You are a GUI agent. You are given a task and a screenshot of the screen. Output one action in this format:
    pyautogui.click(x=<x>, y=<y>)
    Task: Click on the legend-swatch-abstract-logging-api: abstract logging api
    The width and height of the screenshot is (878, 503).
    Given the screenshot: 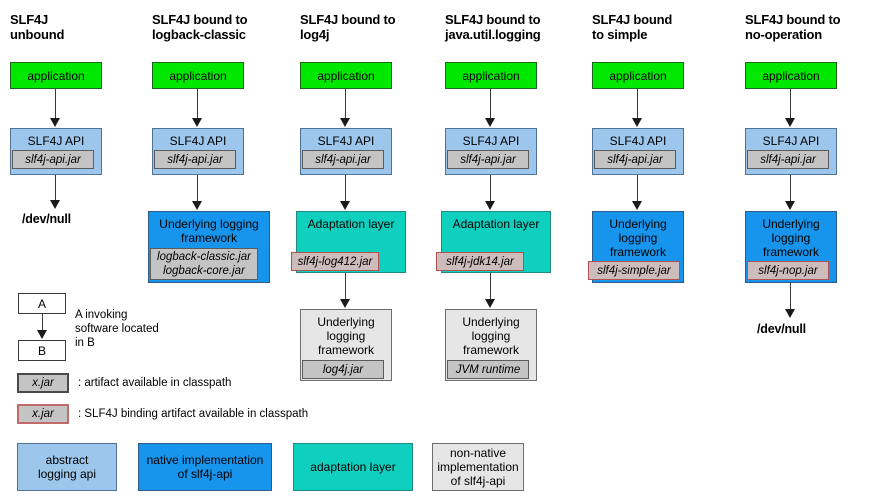 What is the action you would take?
    pyautogui.click(x=67, y=467)
    